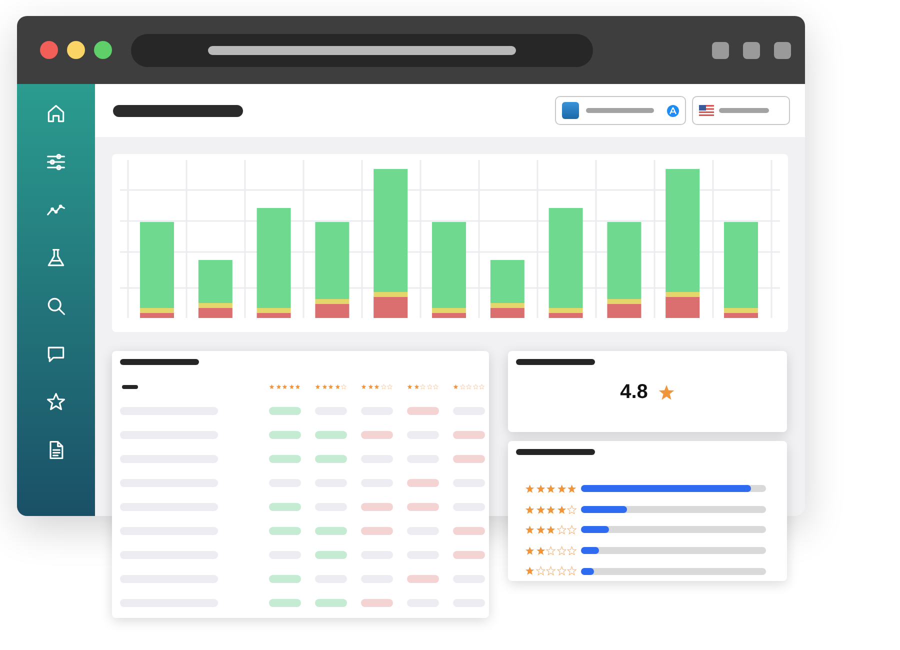 The height and width of the screenshot is (650, 900). What do you see at coordinates (130, 387) in the screenshot?
I see `column-placeholder` at bounding box center [130, 387].